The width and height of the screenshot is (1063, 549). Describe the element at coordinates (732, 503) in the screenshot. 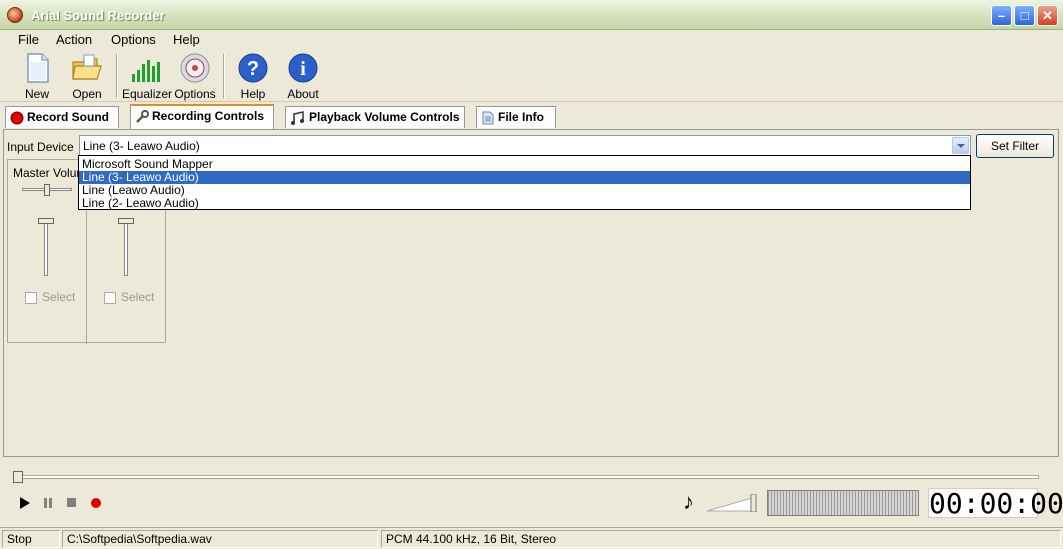

I see `volume-slider` at that location.